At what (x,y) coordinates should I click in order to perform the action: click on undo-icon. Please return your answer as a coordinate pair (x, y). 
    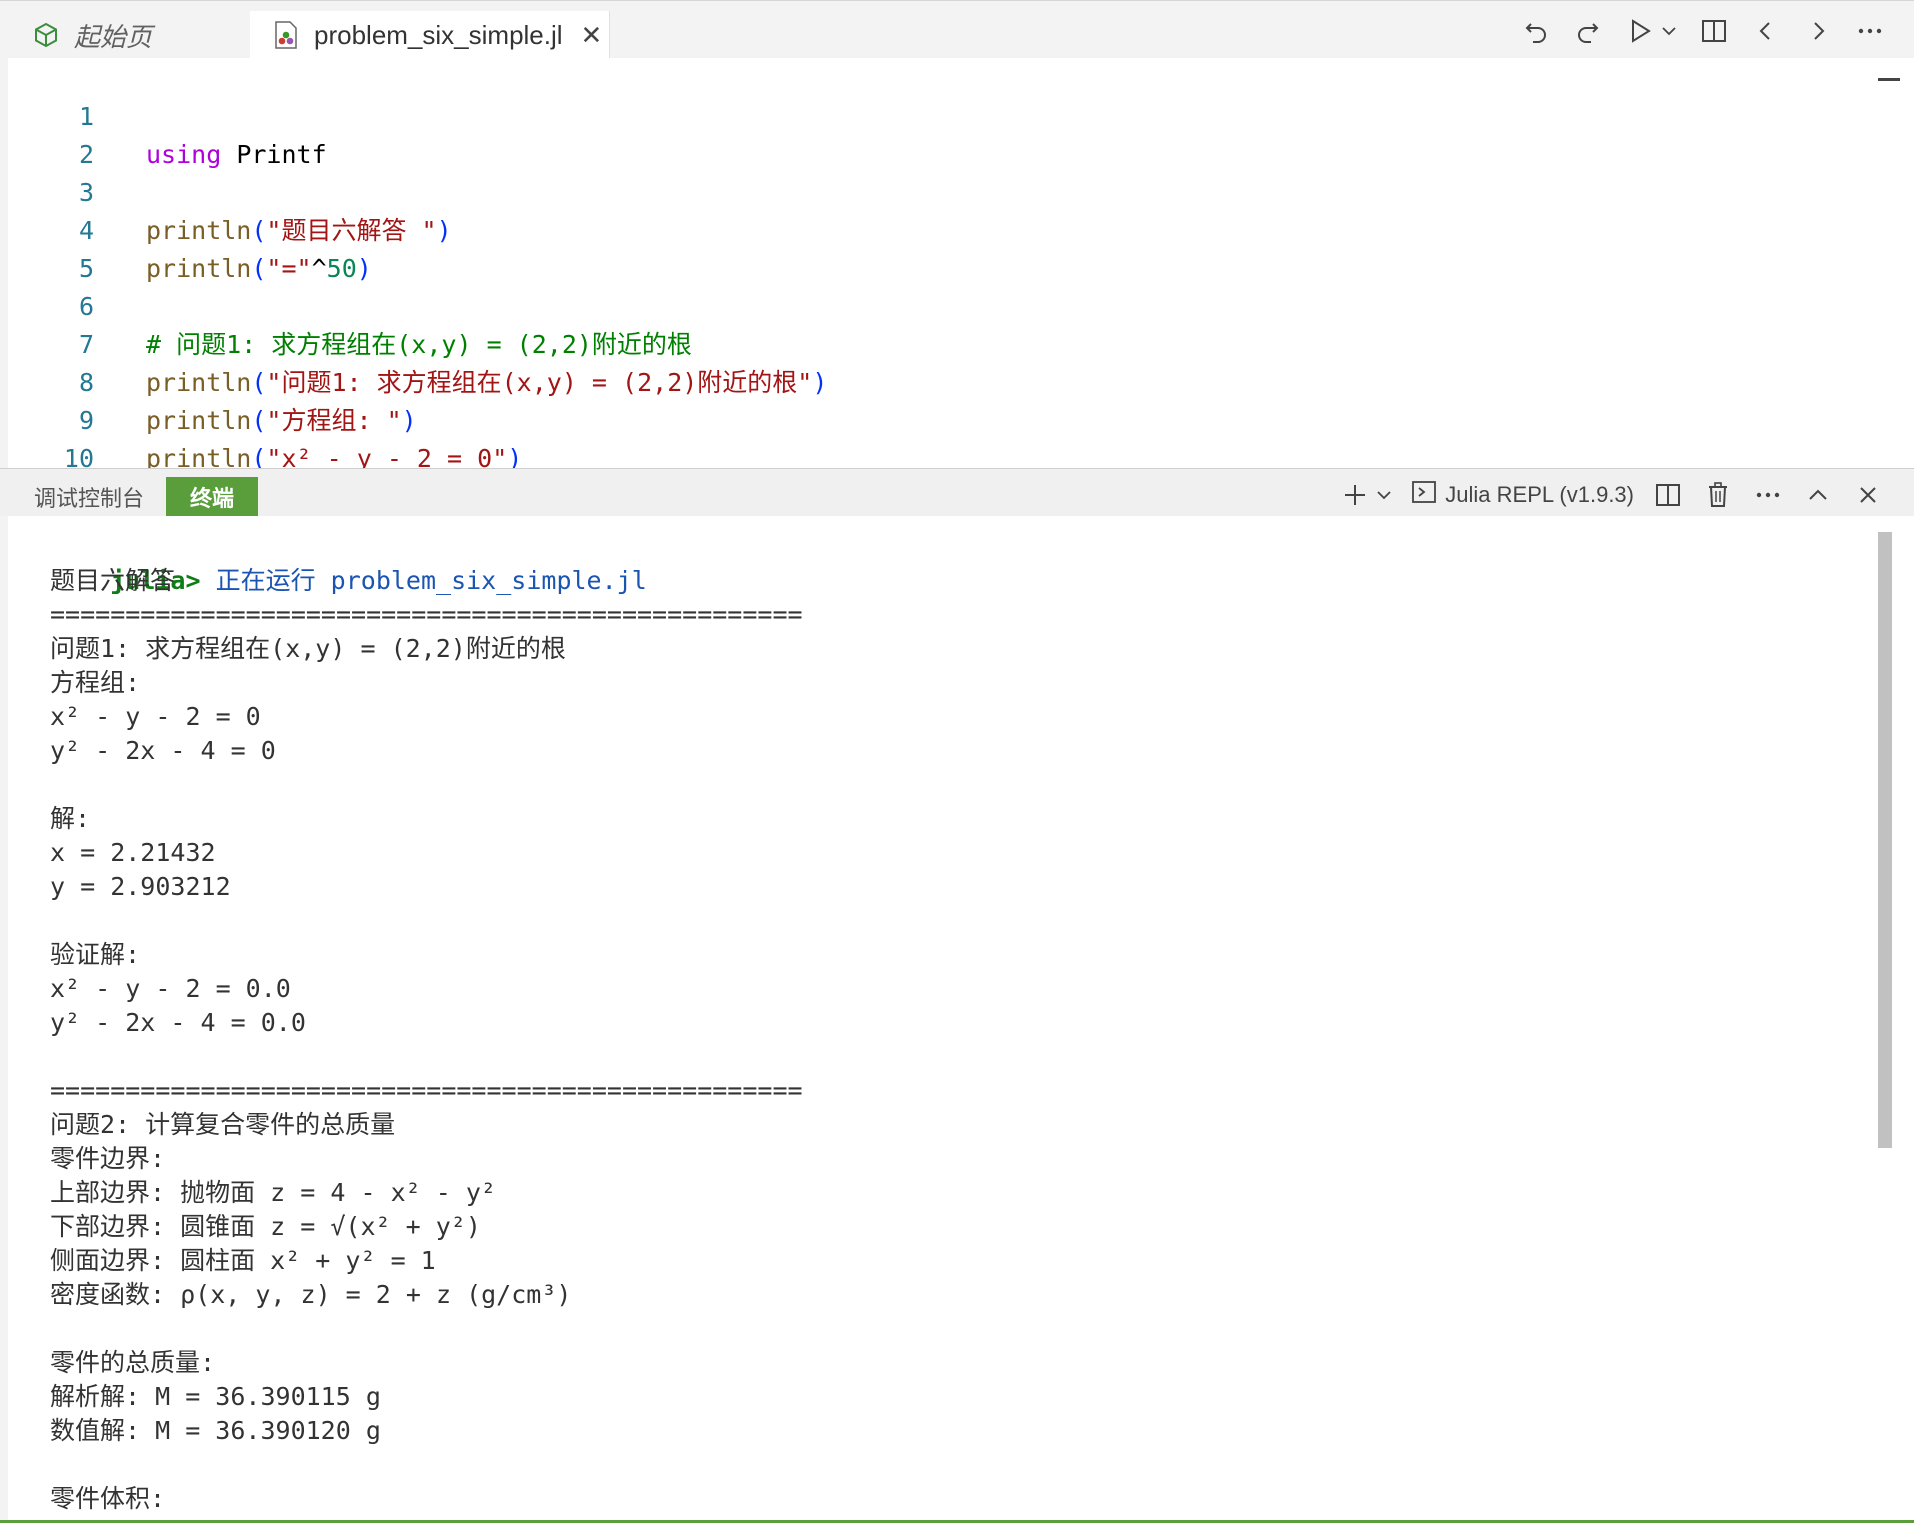
    Looking at the image, I should click on (1536, 31).